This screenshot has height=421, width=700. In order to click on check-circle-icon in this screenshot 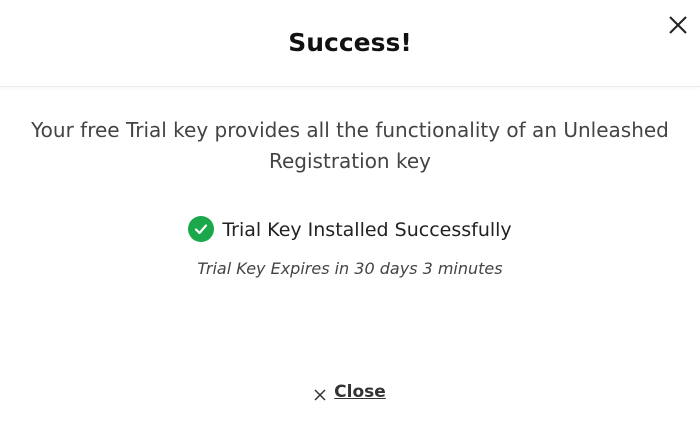, I will do `click(201, 228)`.